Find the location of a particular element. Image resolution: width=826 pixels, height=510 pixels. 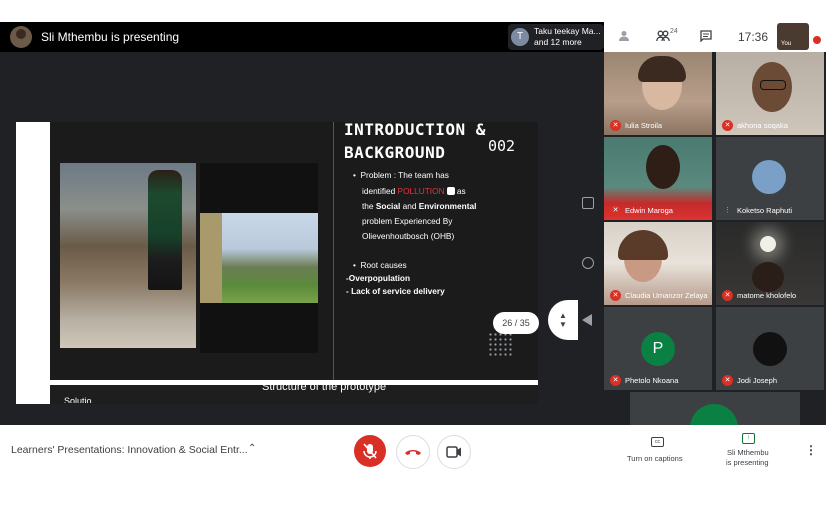

people-icon is located at coordinates (663, 37).